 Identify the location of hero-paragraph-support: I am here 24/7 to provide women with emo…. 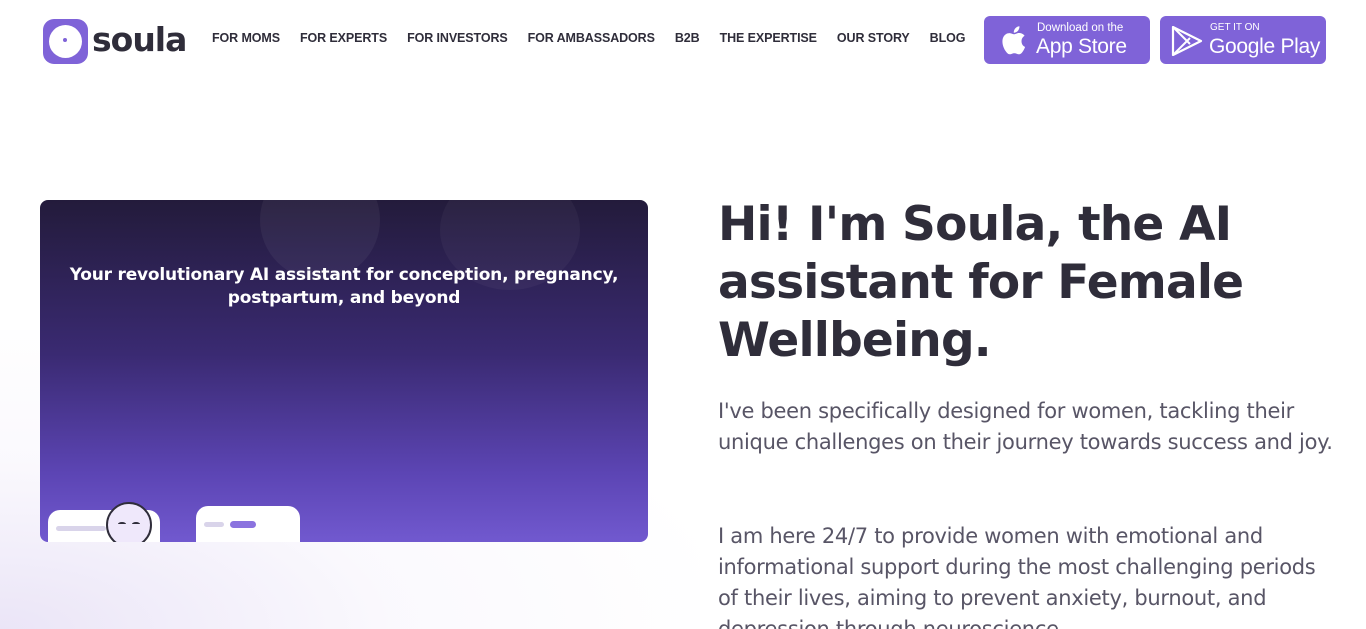
(1017, 576).